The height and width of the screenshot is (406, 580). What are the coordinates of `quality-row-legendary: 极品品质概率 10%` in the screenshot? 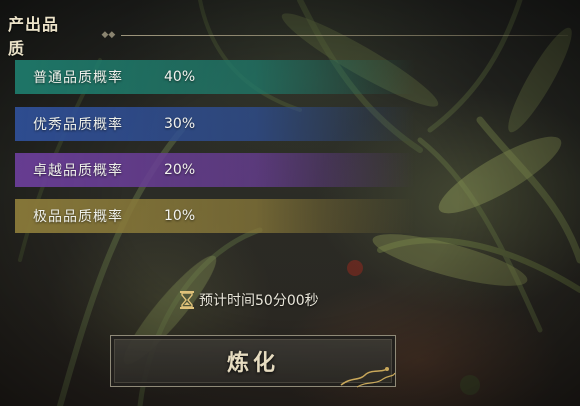 It's located at (215, 216).